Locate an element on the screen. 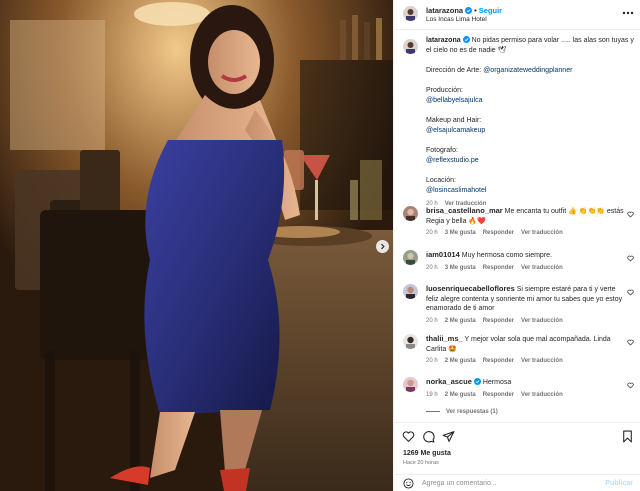  comment-text: Muy hermosa como siempre. is located at coordinates (506, 255).